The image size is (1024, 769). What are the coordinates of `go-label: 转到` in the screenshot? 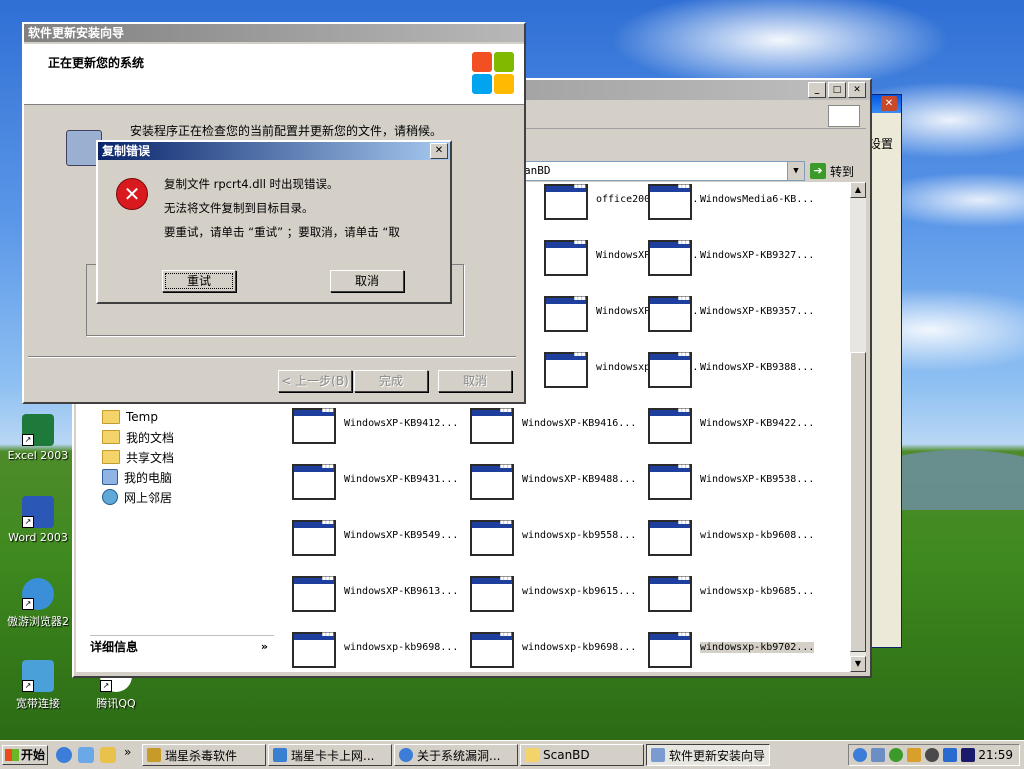 It's located at (842, 171).